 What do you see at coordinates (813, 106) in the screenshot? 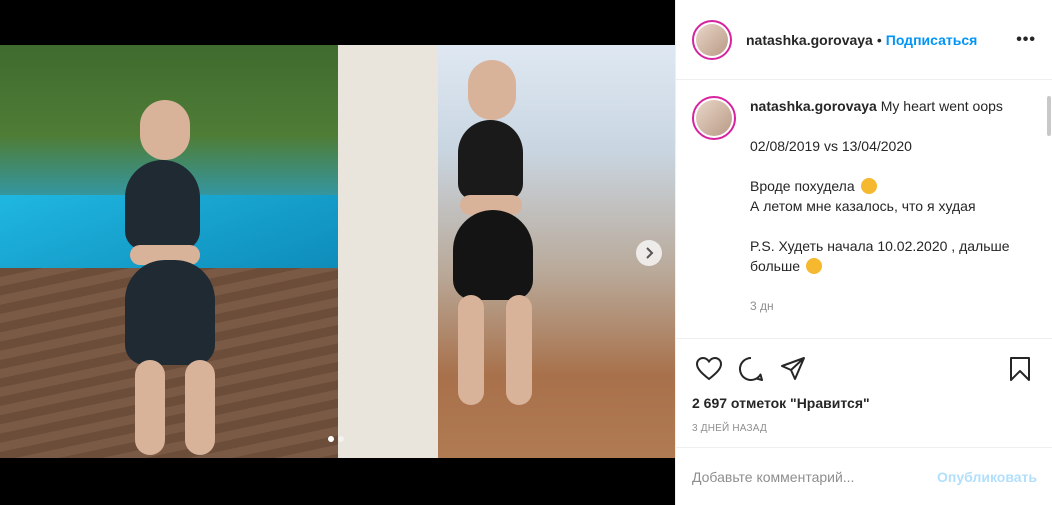
I see `caption-username: natashka.gorovaya` at bounding box center [813, 106].